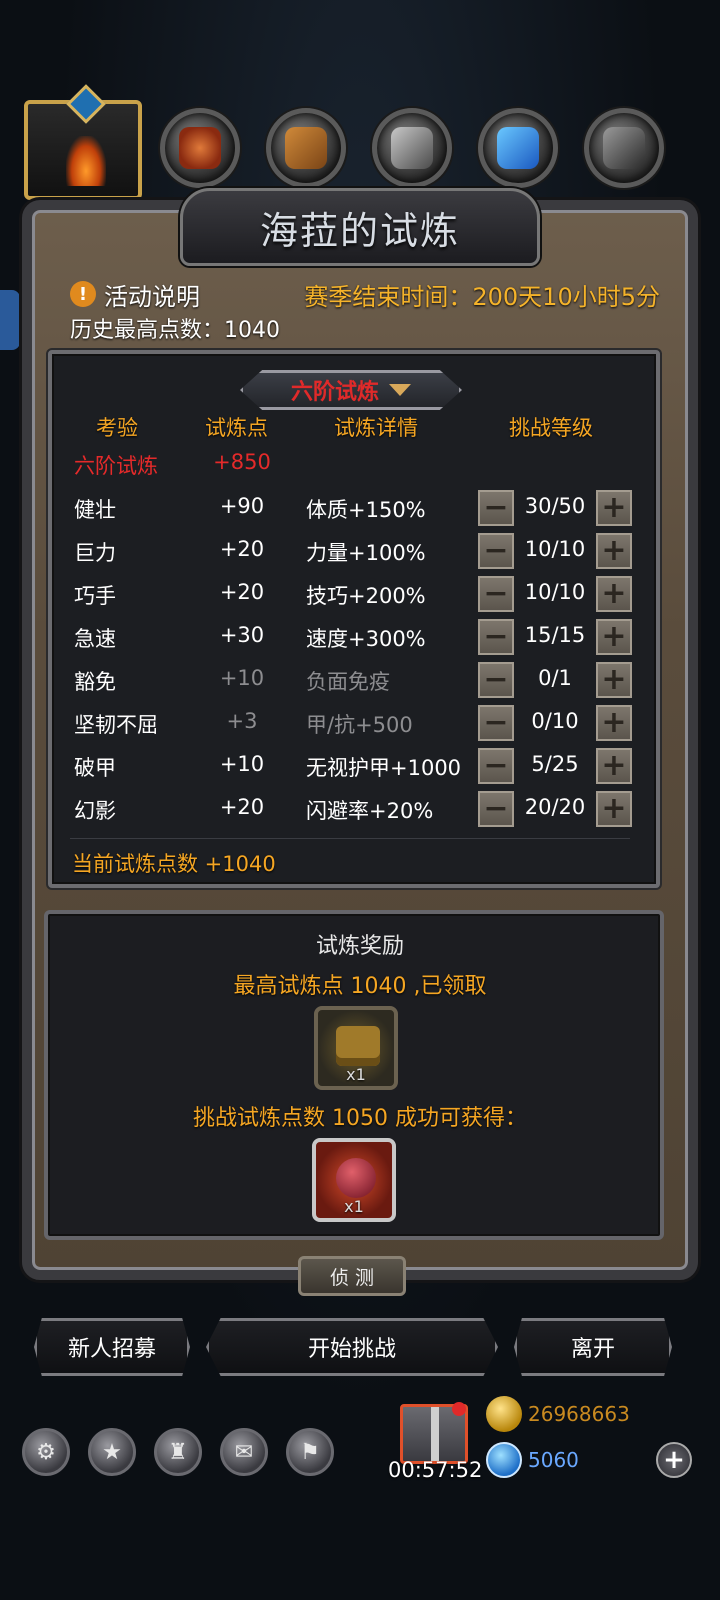 Image resolution: width=720 pixels, height=1600 pixels. Describe the element at coordinates (116, 466) in the screenshot. I see `tier-name: 六阶试炼` at that location.